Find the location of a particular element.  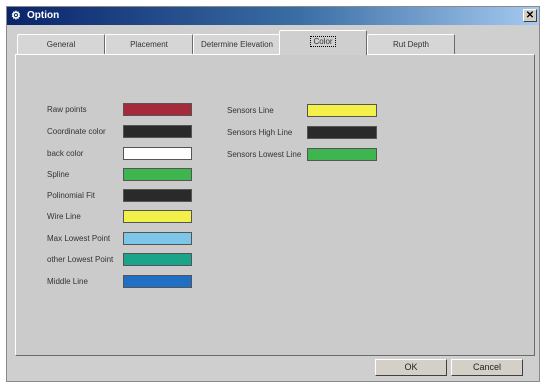

tab-color: Color is located at coordinates (323, 42).